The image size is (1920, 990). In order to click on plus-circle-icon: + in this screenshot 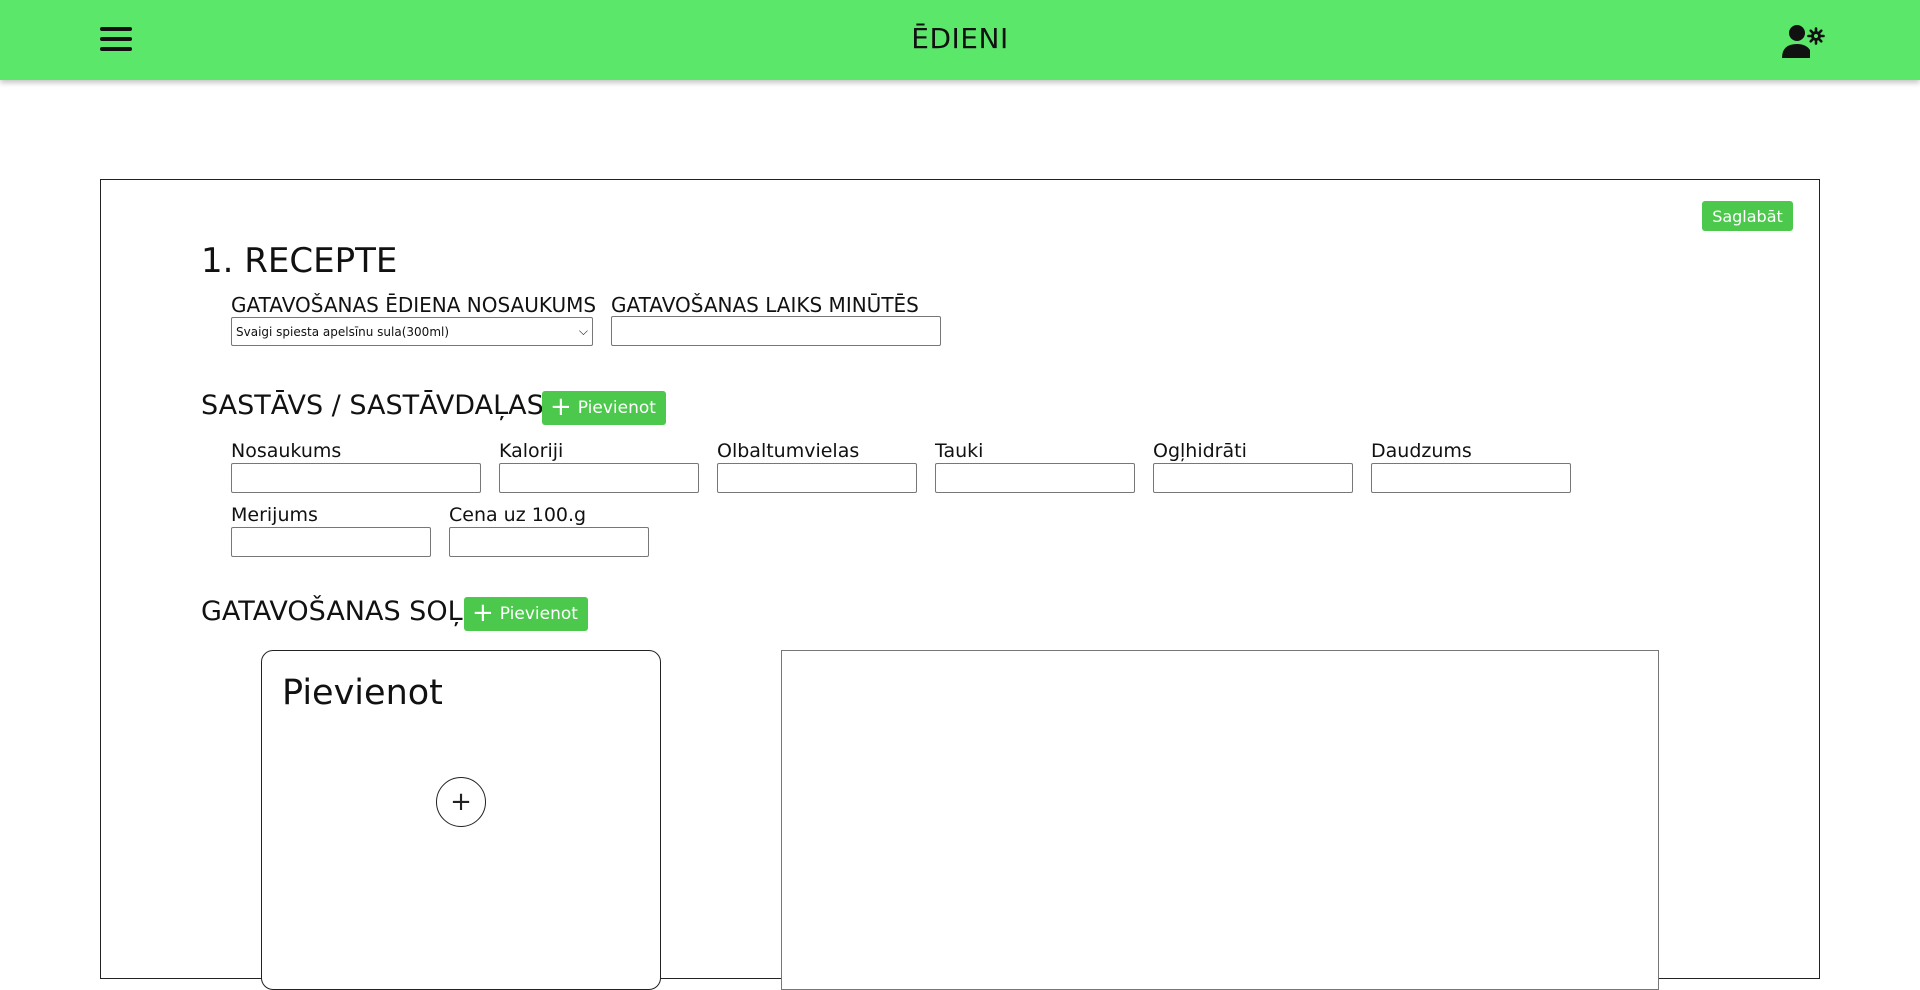, I will do `click(461, 802)`.